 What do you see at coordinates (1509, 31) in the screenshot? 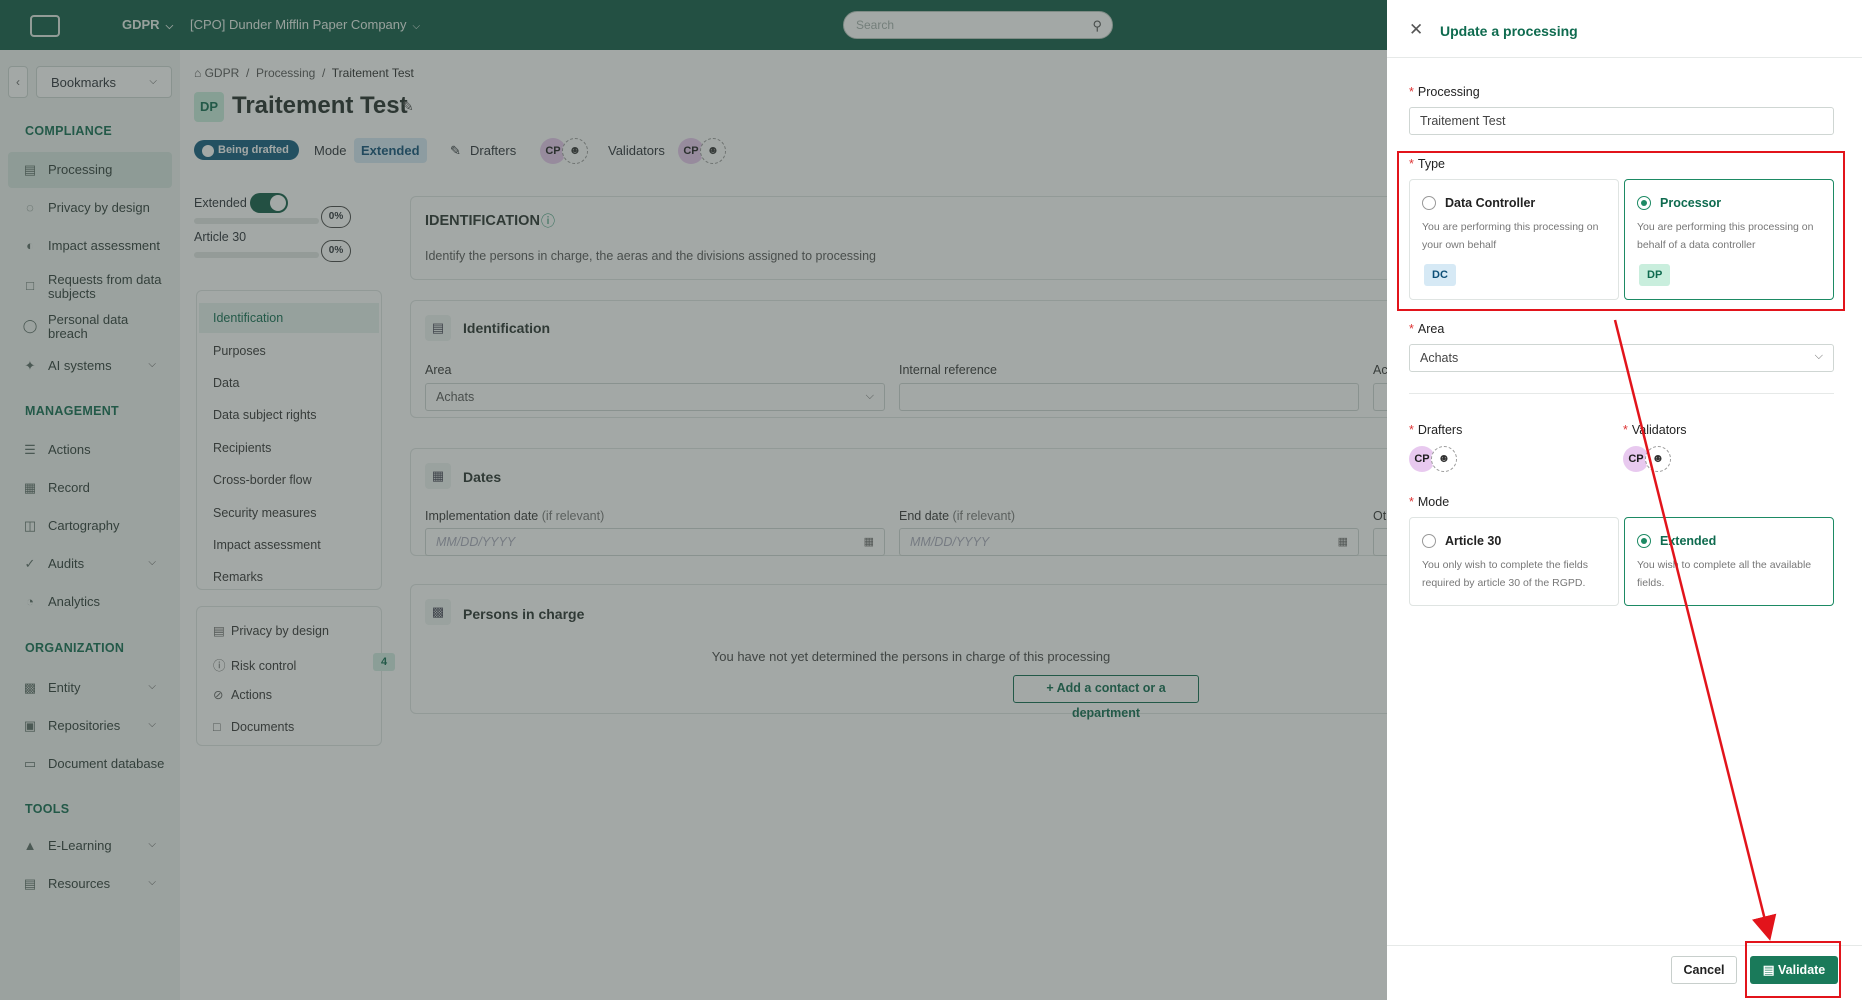
I see `panel-title: Update a processing` at bounding box center [1509, 31].